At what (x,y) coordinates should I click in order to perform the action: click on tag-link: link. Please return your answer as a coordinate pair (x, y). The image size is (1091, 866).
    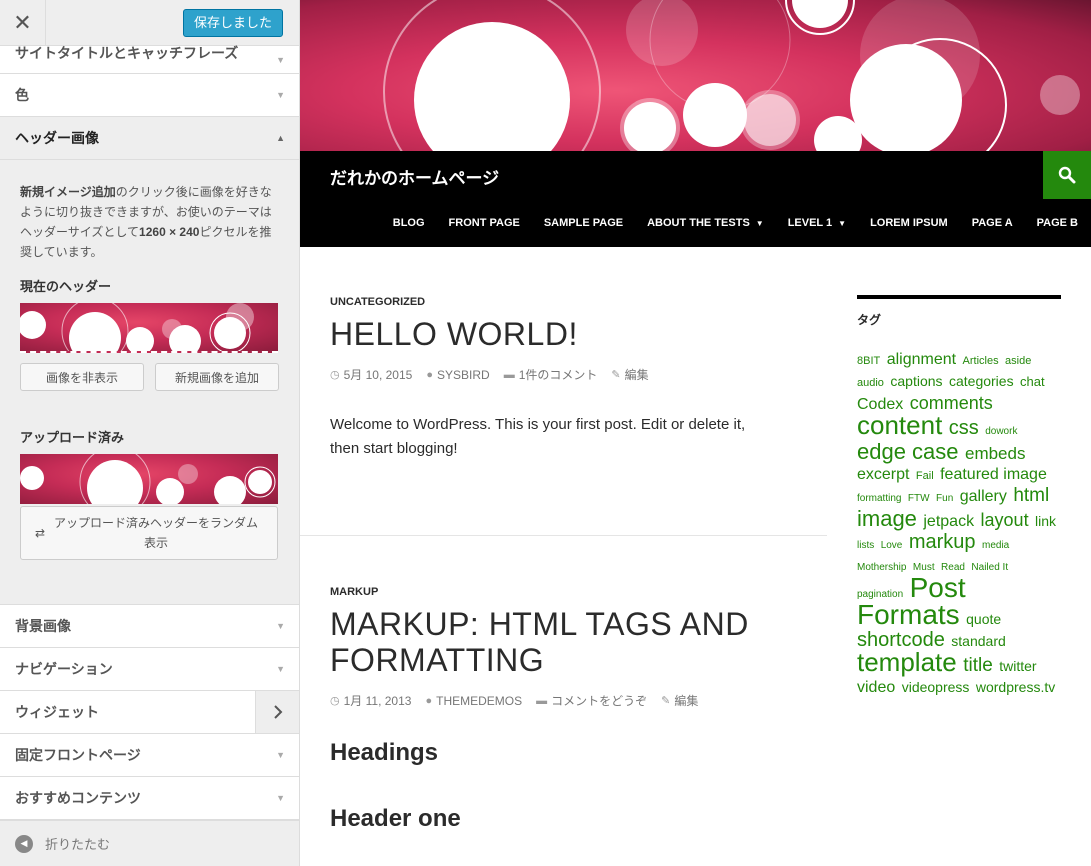
    Looking at the image, I should click on (1045, 521).